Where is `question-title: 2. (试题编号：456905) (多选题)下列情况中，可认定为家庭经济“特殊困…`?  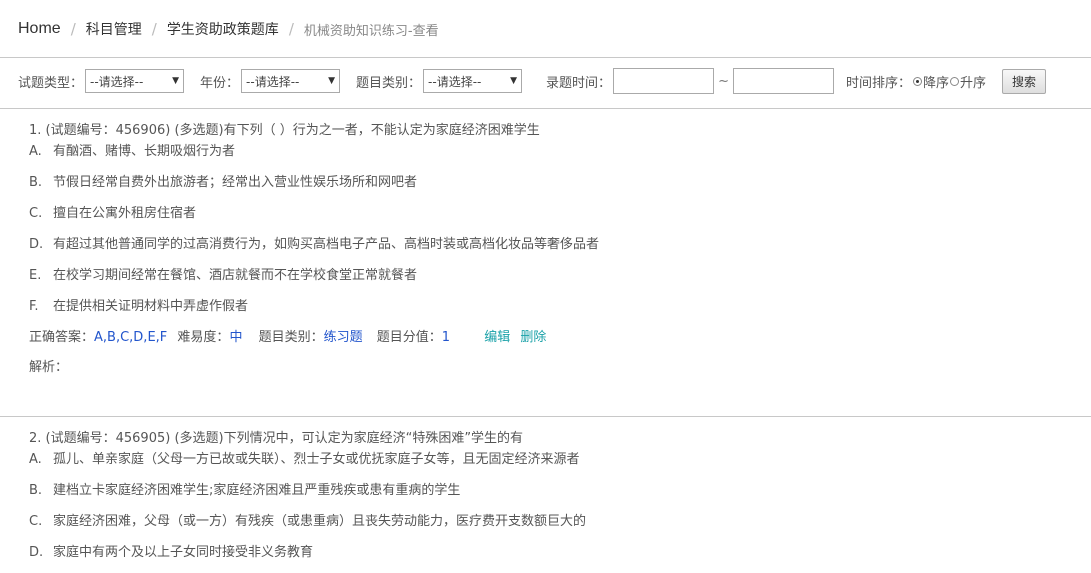
question-title: 2. (试题编号：456905) (多选题)下列情况中，可认定为家庭经济“特殊困… is located at coordinates (276, 438).